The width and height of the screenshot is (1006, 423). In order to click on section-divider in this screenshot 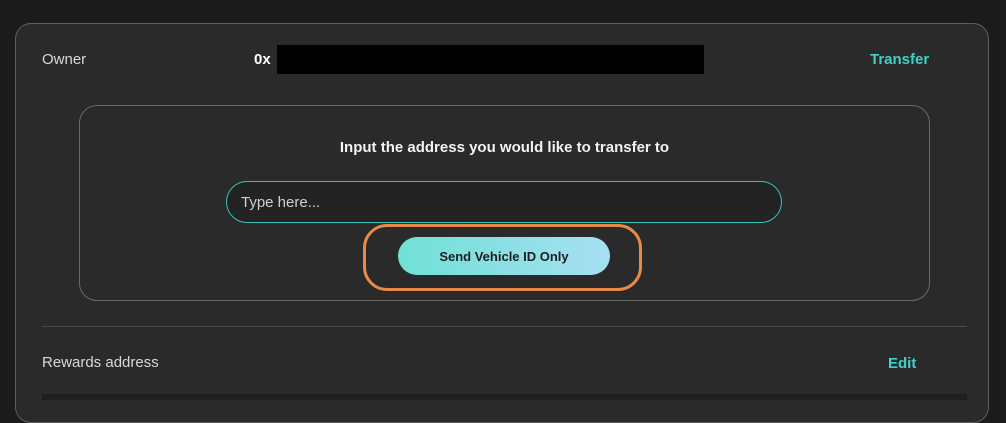, I will do `click(504, 326)`.